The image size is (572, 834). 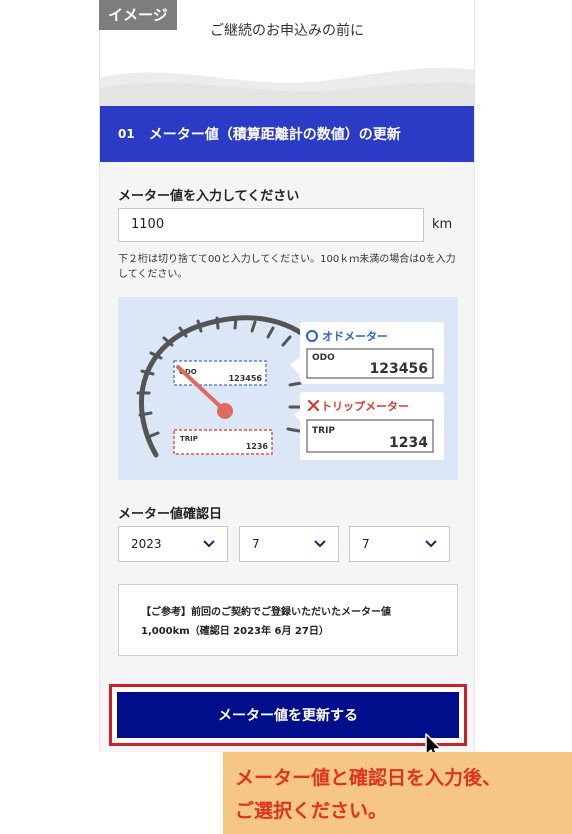 I want to click on trip-card: トリップメーター TRIP 1234, so click(x=369, y=426).